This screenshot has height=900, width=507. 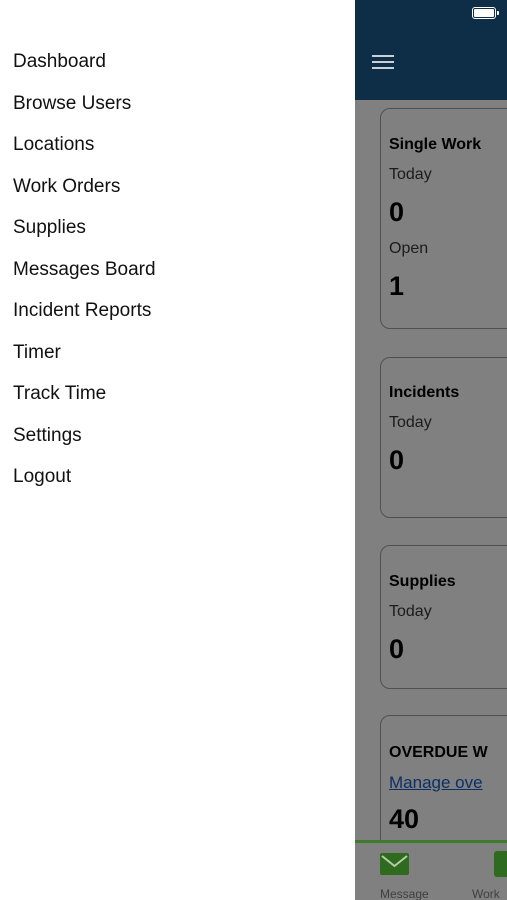 I want to click on single-work-open-value: 1, so click(x=397, y=286).